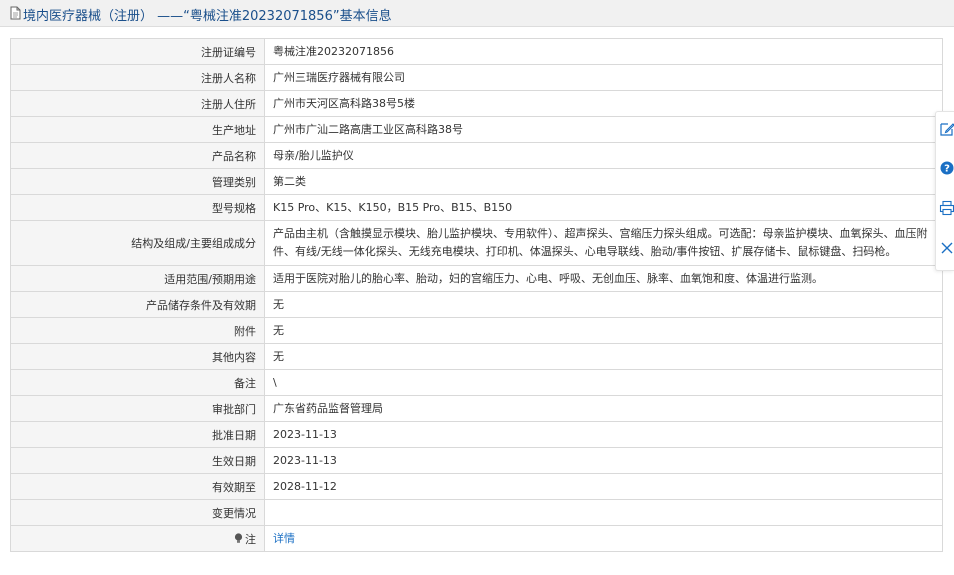 Image resolution: width=954 pixels, height=575 pixels. Describe the element at coordinates (603, 538) in the screenshot. I see `note-value: 详情` at that location.